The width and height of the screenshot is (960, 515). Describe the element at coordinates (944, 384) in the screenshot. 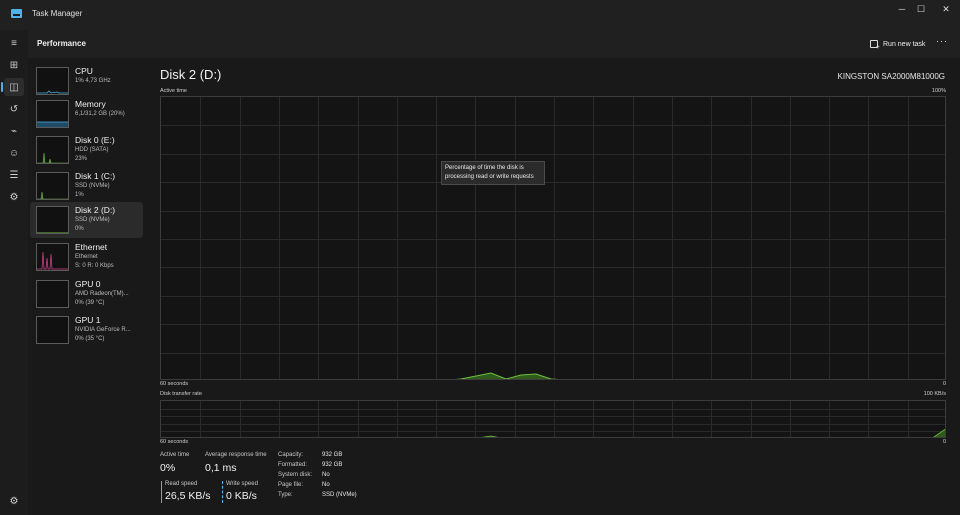

I see `active-time-min-label: 0` at that location.